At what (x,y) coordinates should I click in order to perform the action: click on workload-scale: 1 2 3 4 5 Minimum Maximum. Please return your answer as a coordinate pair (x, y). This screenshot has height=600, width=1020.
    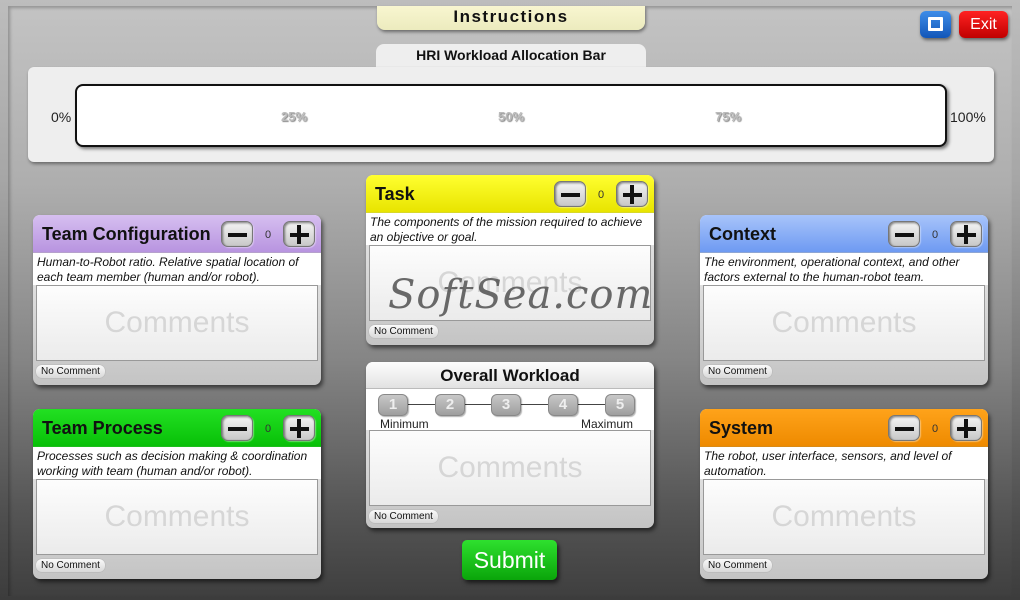
    Looking at the image, I should click on (510, 410).